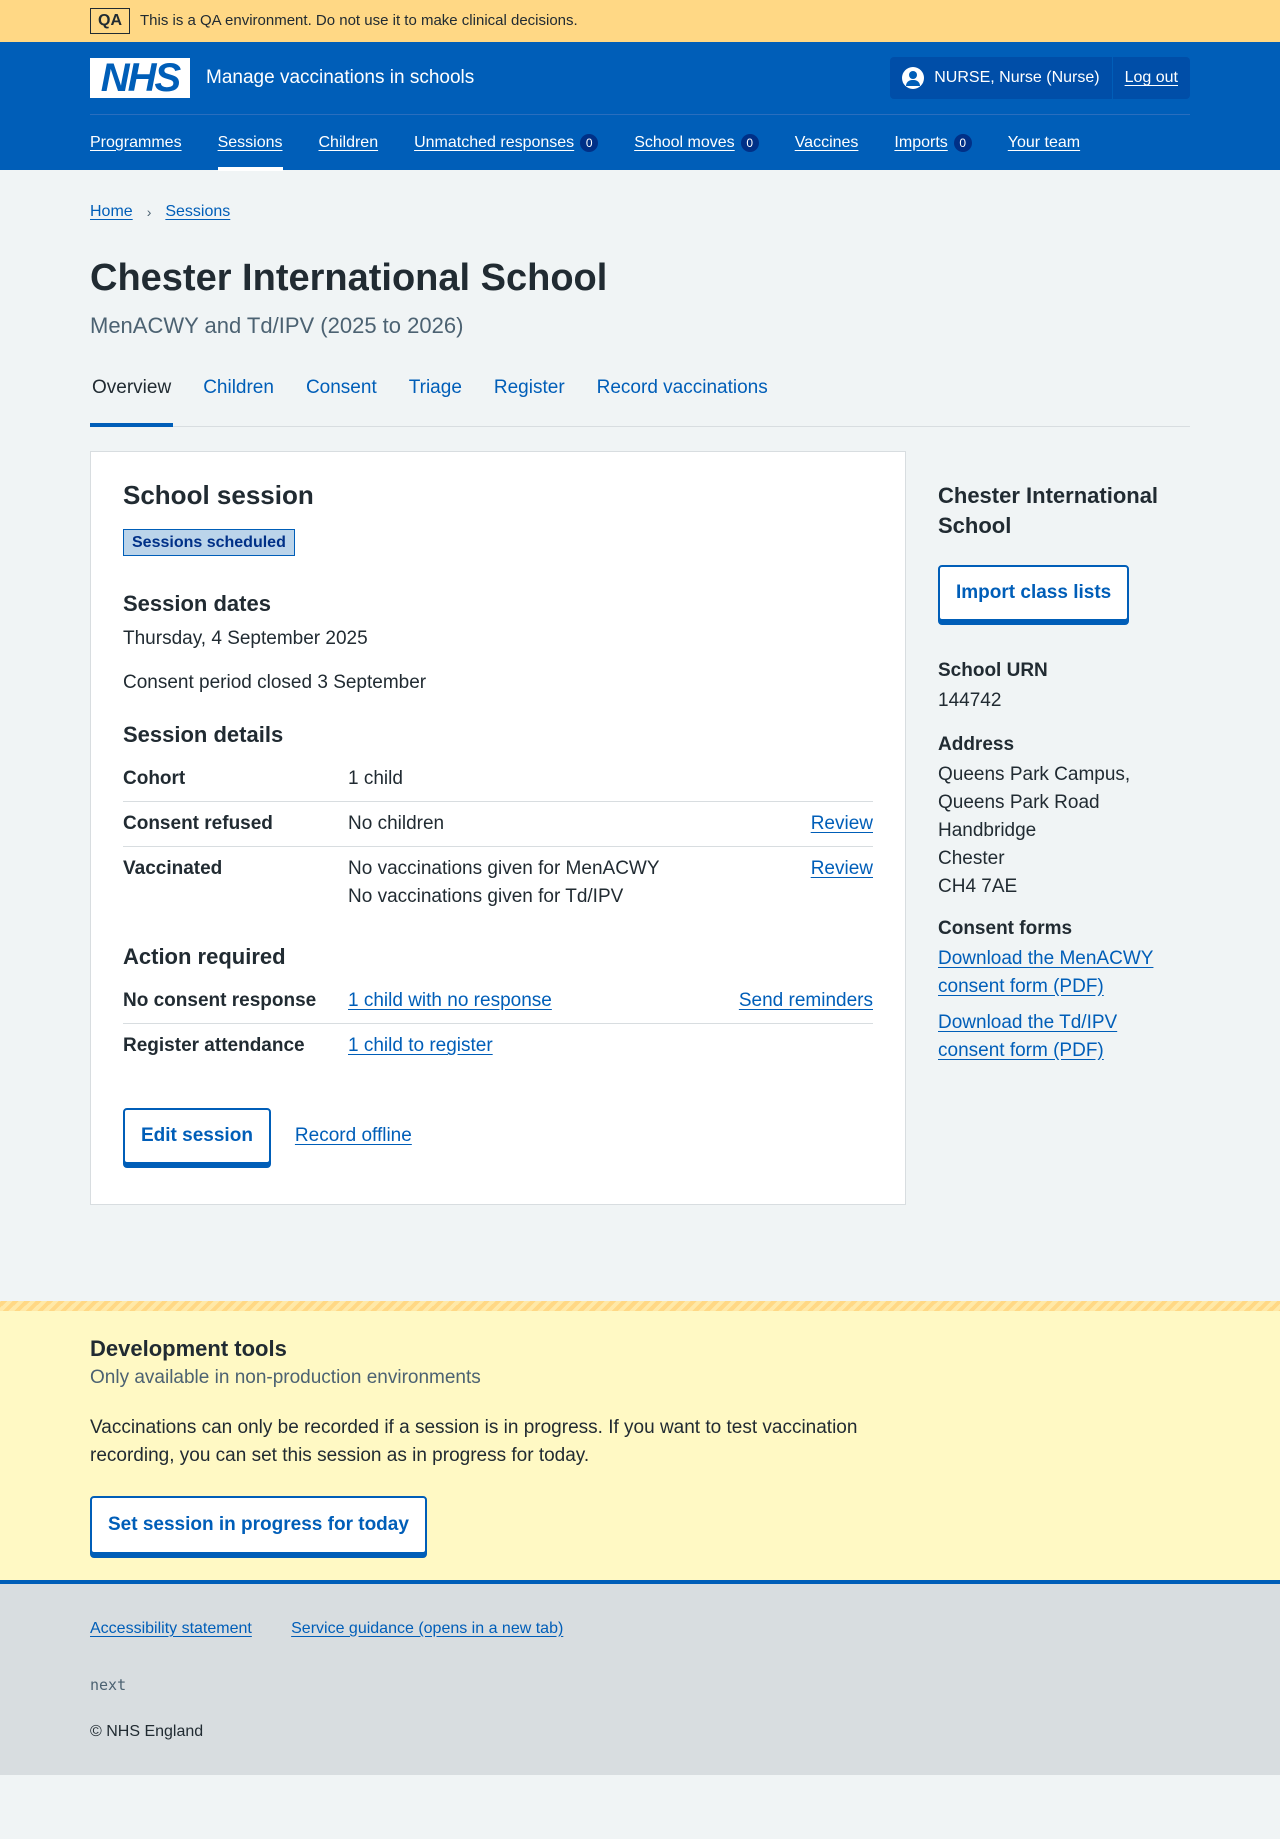 Image resolution: width=1280 pixels, height=1839 pixels. What do you see at coordinates (188, 1349) in the screenshot?
I see `dev-tools-heading: Development tools` at bounding box center [188, 1349].